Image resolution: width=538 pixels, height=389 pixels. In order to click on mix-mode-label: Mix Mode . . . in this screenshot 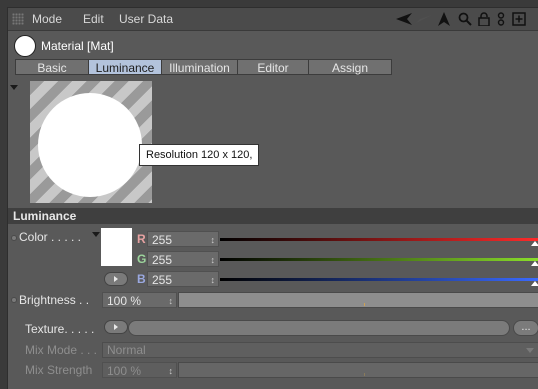, I will do `click(61, 350)`.